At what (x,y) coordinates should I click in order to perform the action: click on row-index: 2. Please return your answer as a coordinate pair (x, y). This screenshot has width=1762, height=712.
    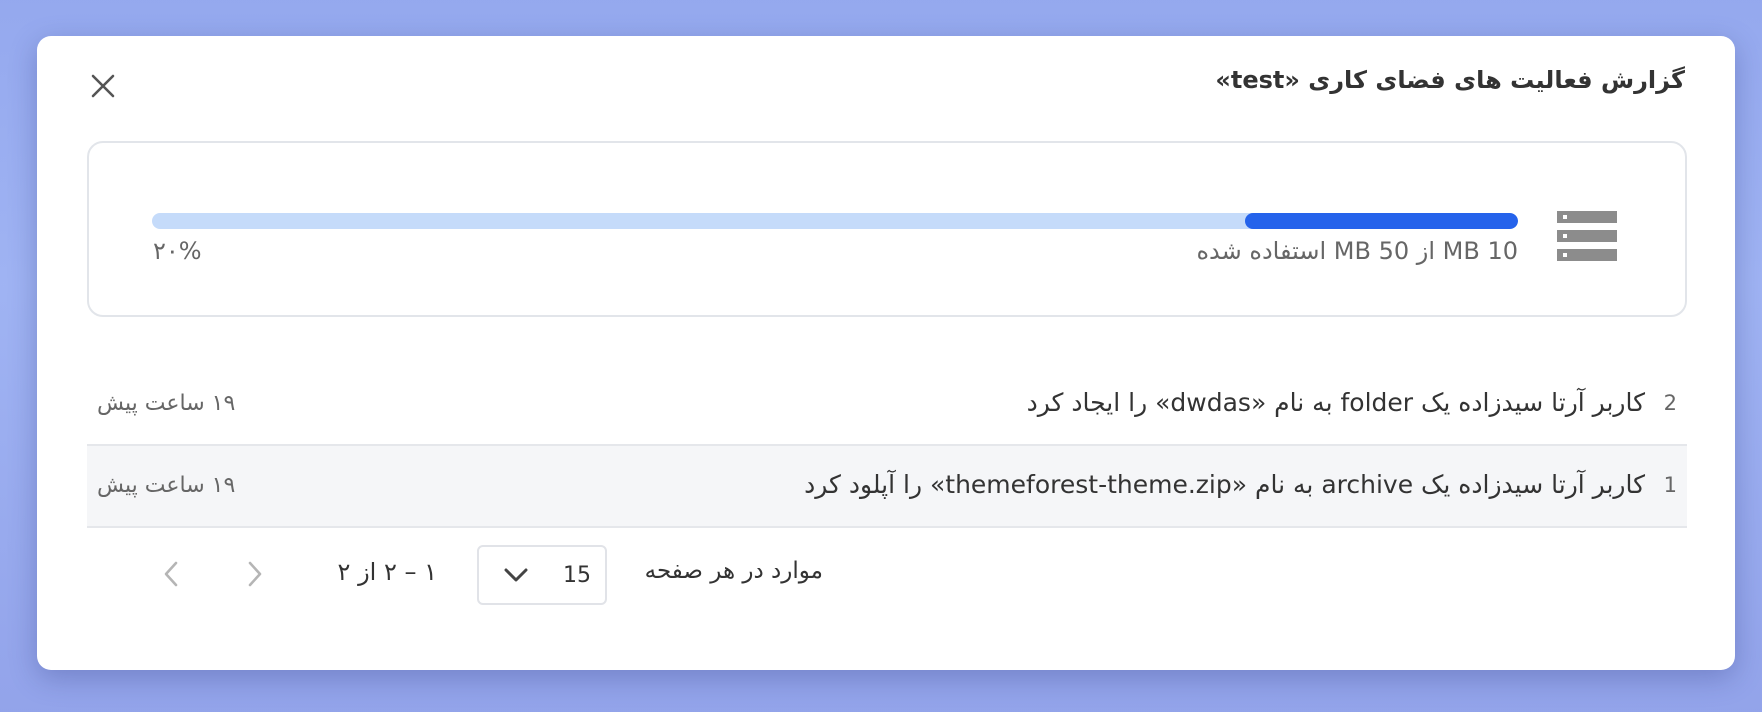
    Looking at the image, I should click on (1670, 403).